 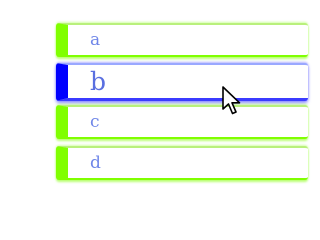 I want to click on list-item-label: c, so click(x=95, y=122).